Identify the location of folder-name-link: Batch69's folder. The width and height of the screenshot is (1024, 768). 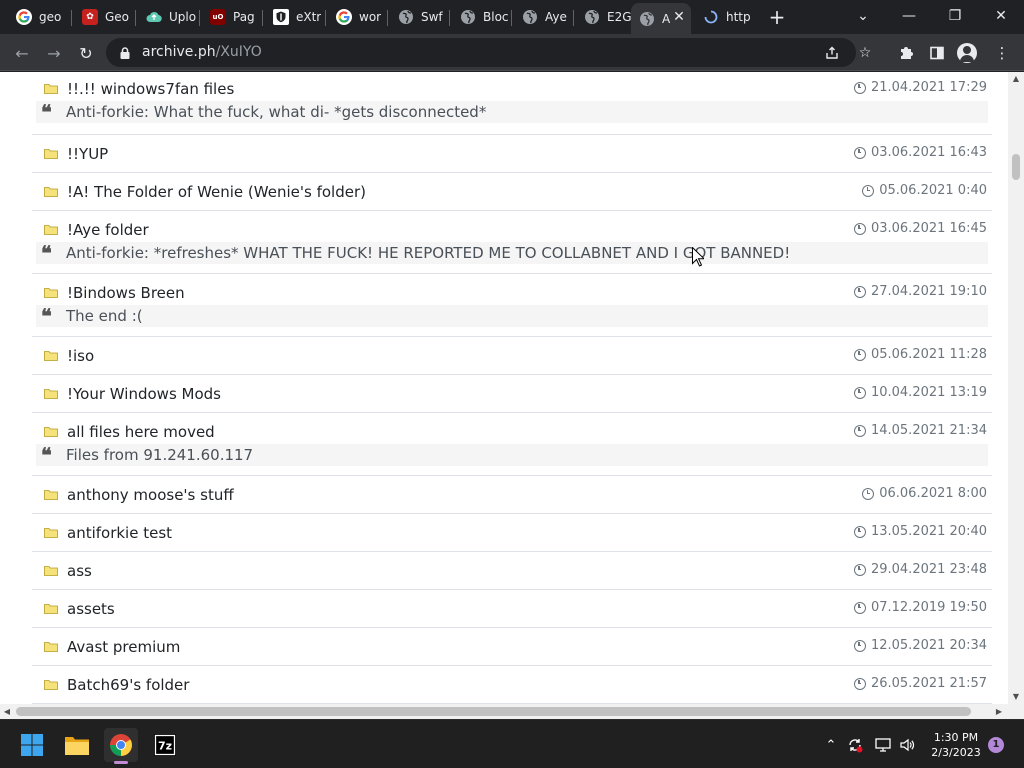
(128, 685).